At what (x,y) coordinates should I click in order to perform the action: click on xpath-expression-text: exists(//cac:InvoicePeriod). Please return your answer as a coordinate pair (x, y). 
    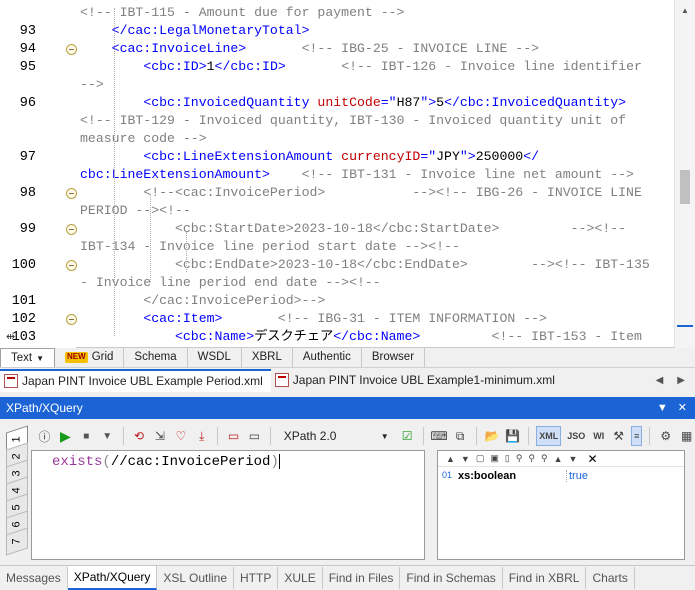
    Looking at the image, I should click on (166, 462).